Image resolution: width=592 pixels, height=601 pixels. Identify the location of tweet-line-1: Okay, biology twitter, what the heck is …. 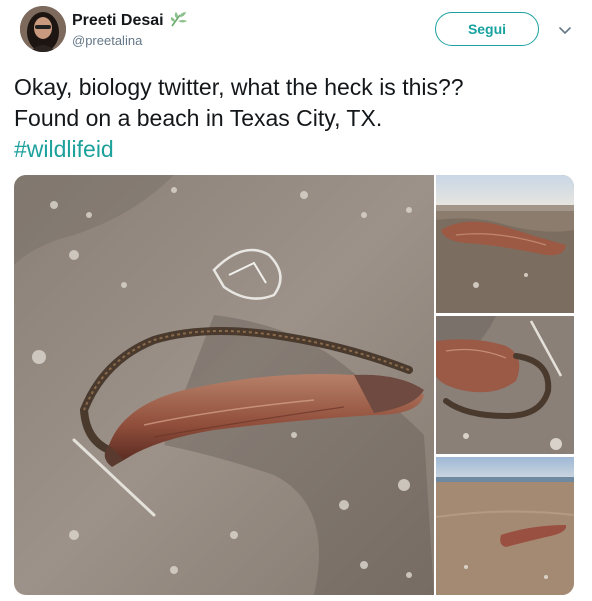
(239, 87).